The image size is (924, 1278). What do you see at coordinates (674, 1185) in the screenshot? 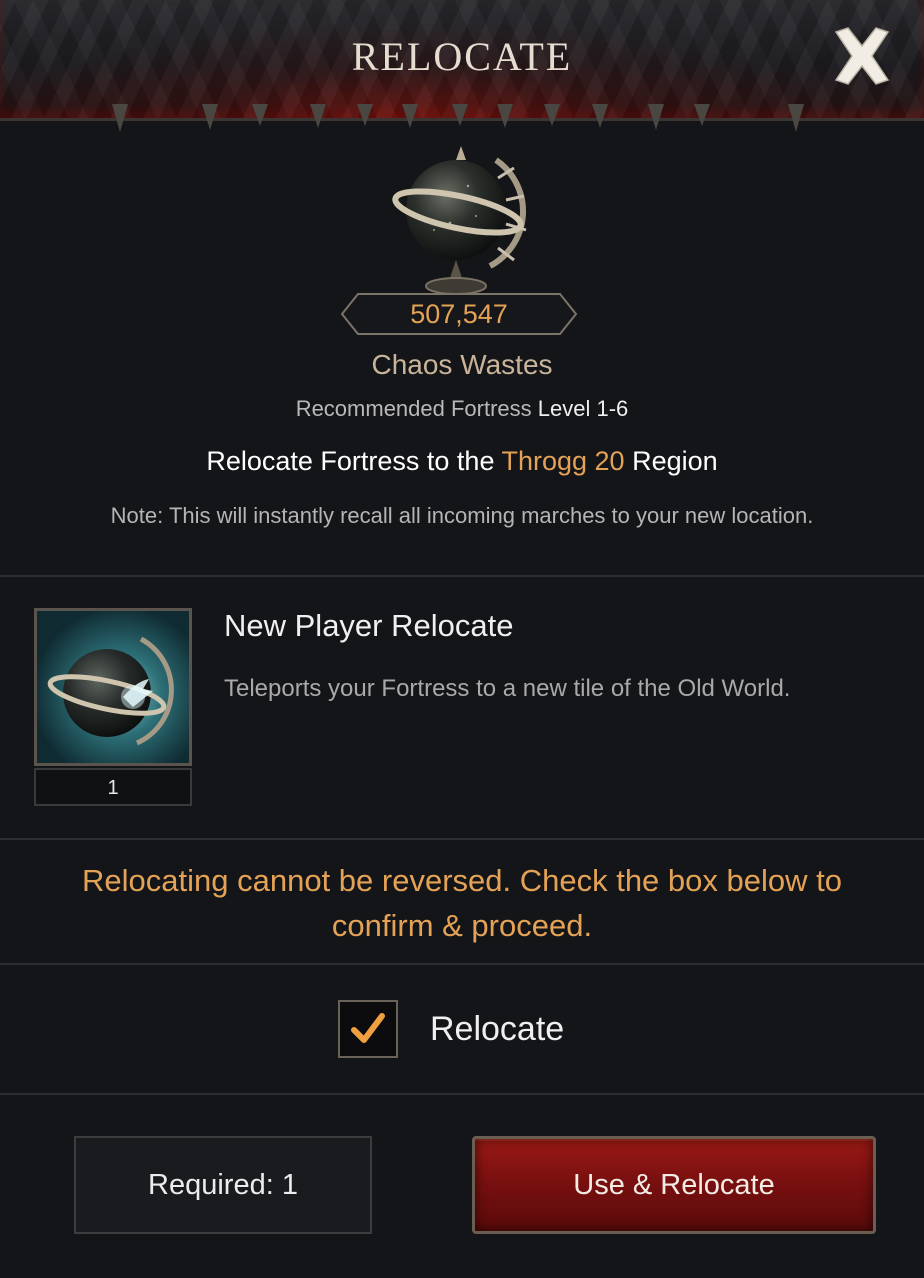
I see `use-and-relocate-button: Use & Relocate` at bounding box center [674, 1185].